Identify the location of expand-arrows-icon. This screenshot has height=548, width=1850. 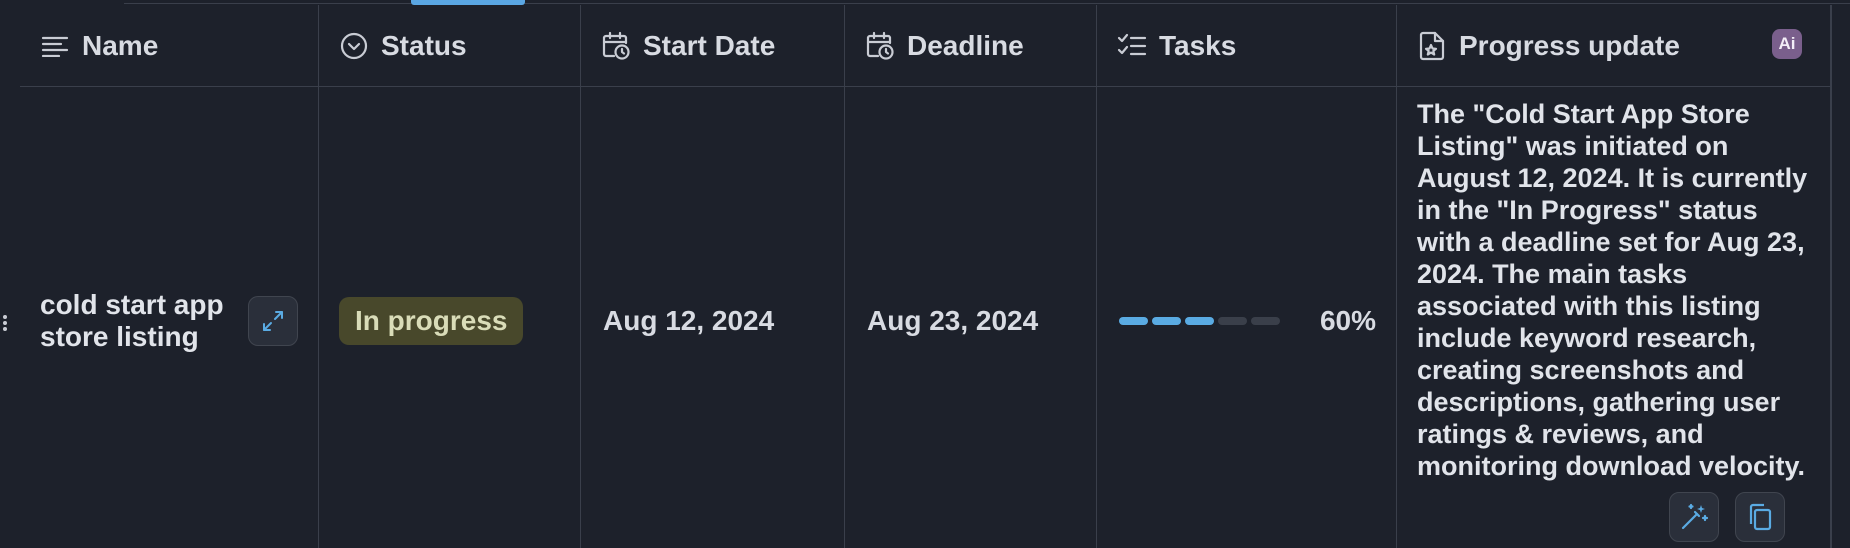
(273, 321).